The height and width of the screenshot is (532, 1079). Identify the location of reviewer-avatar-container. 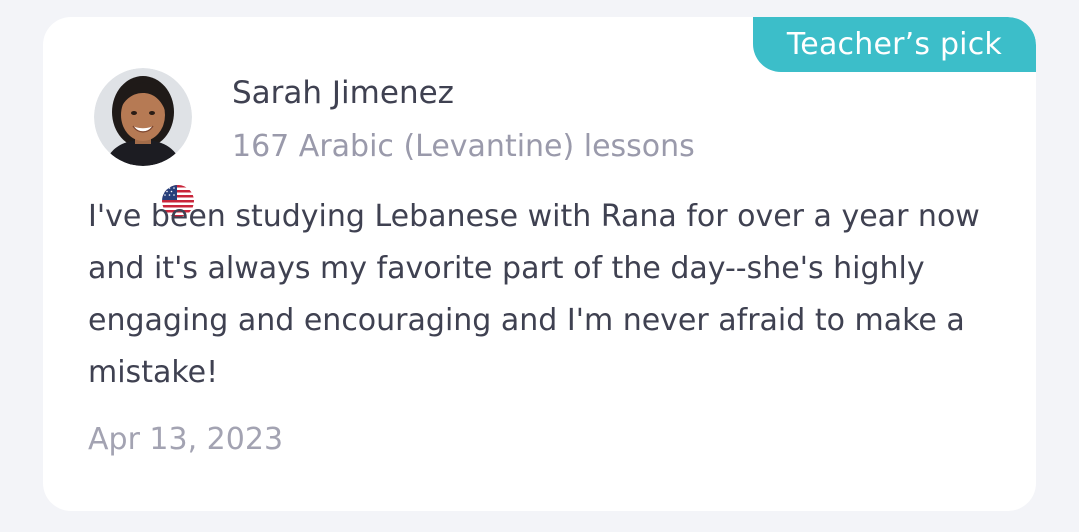
(145, 144).